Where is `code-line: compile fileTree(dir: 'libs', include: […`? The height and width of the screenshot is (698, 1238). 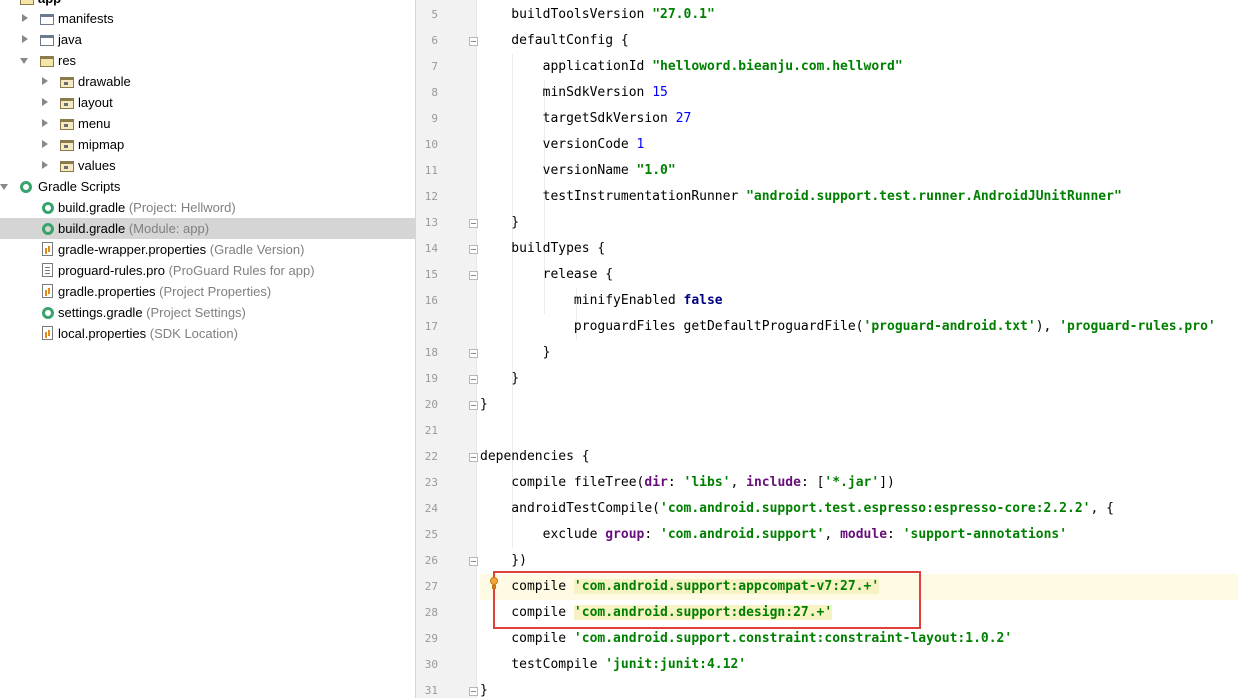 code-line: compile fileTree(dir: 'libs', include: [… is located at coordinates (859, 483).